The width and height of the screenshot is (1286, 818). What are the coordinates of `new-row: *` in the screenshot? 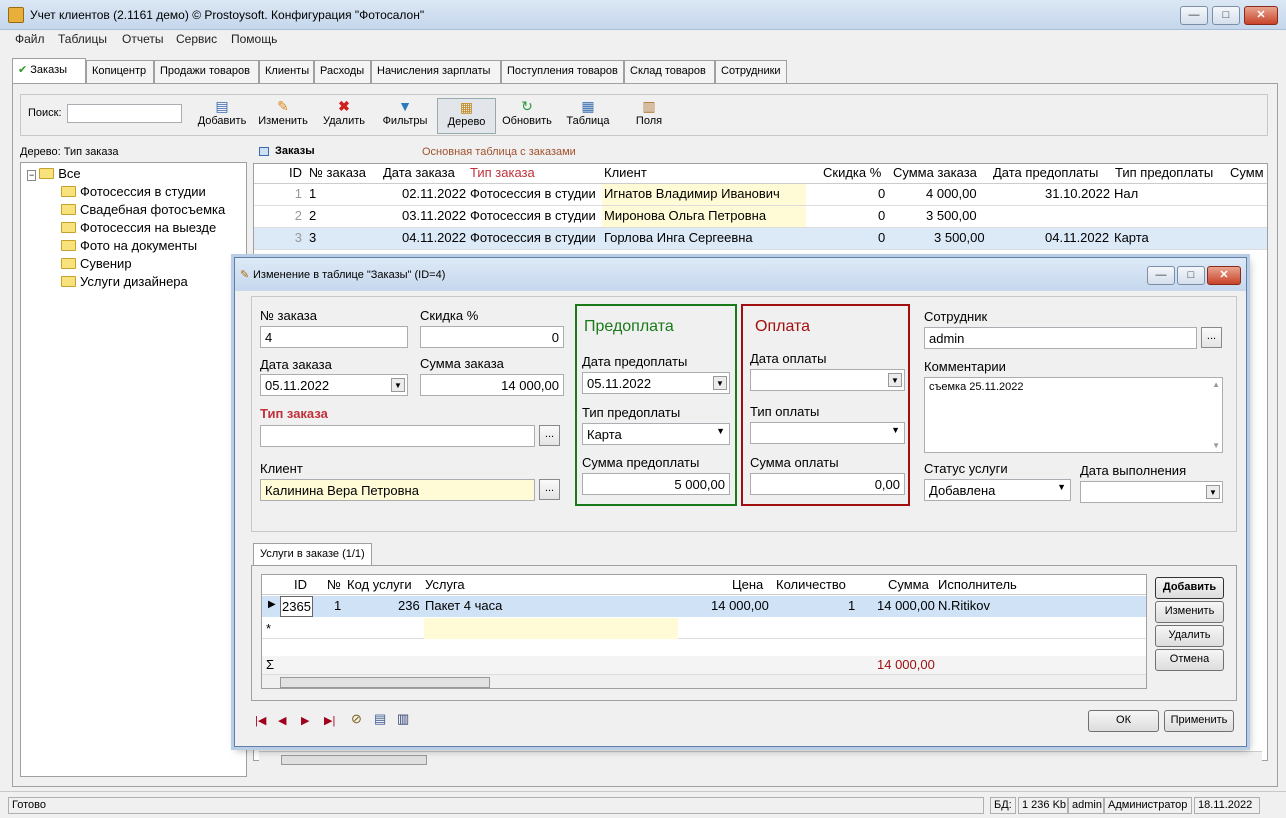 It's located at (704, 628).